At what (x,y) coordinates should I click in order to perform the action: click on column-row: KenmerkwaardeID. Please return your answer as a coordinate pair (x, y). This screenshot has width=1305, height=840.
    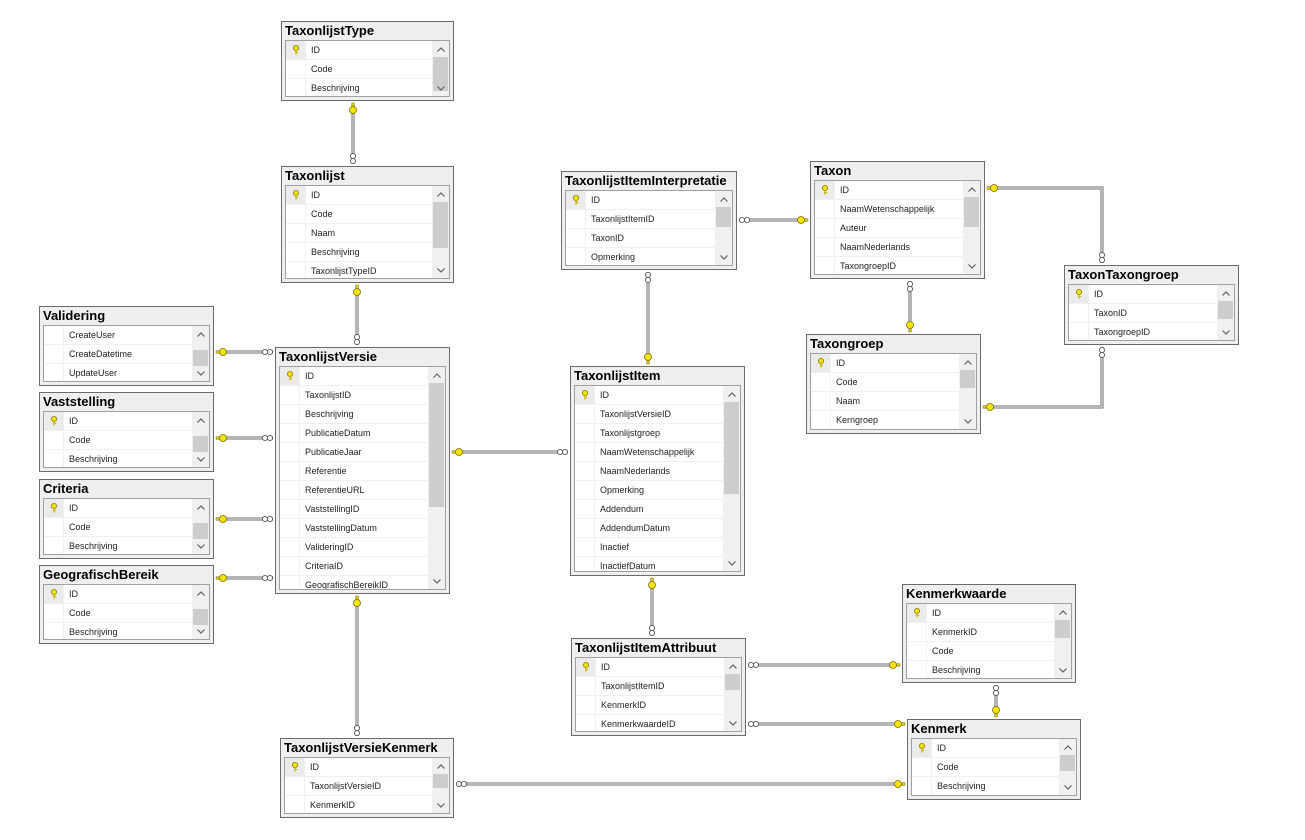
    Looking at the image, I should click on (650, 723).